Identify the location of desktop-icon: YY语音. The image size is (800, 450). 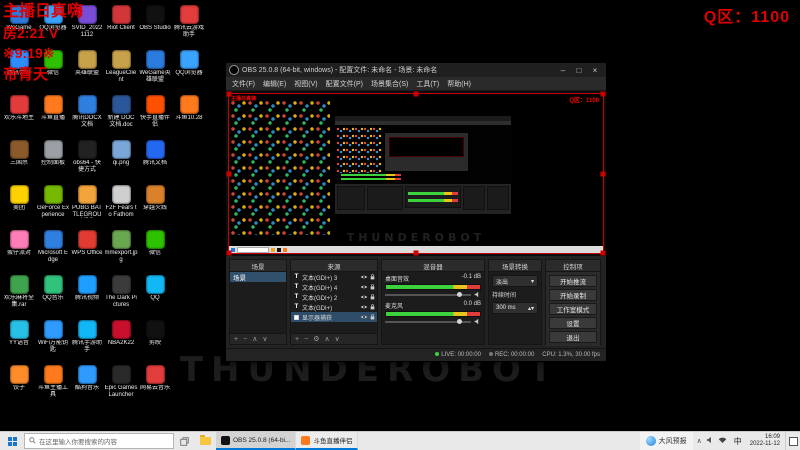
(19, 339).